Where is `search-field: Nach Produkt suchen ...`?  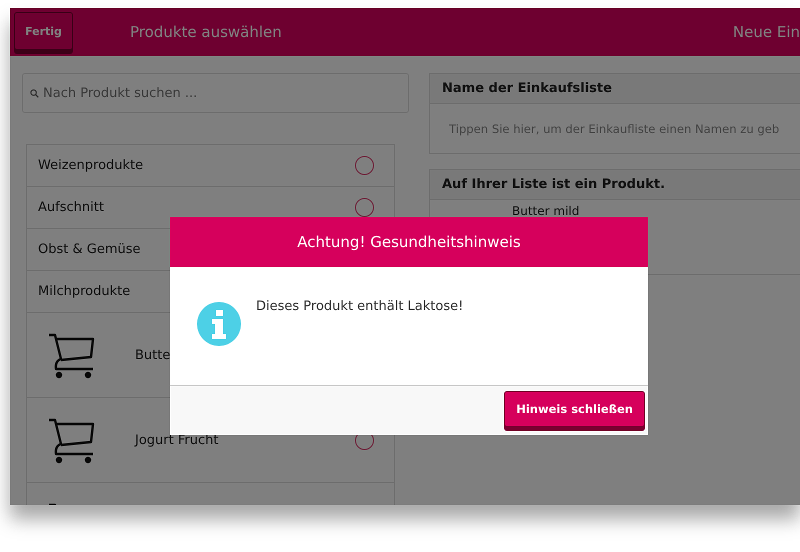 search-field: Nach Produkt suchen ... is located at coordinates (215, 93).